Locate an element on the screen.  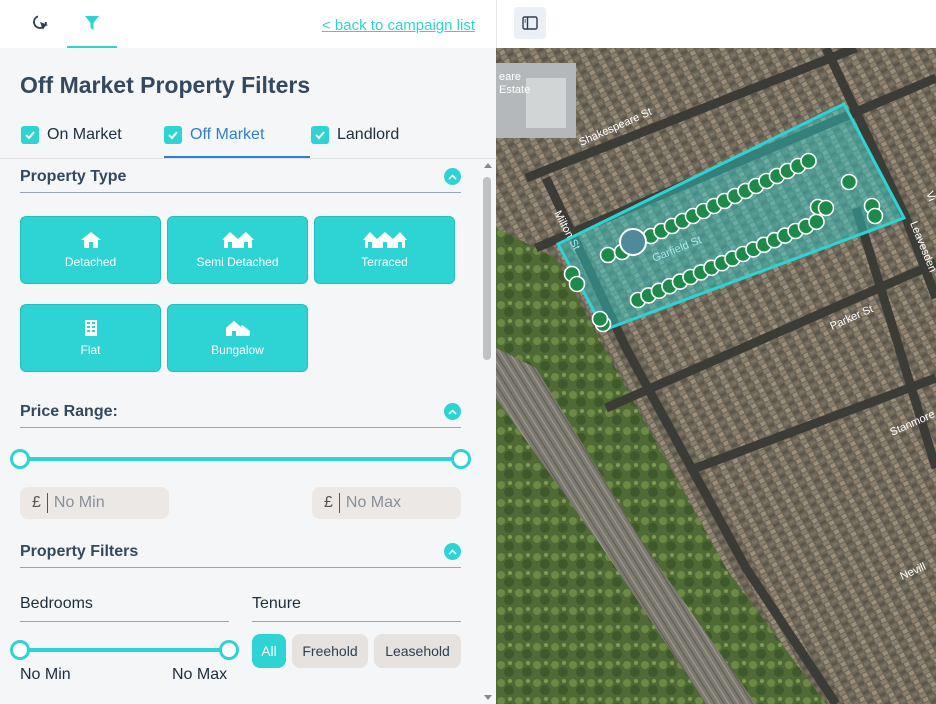
property-type-header: Property Type is located at coordinates (240, 176).